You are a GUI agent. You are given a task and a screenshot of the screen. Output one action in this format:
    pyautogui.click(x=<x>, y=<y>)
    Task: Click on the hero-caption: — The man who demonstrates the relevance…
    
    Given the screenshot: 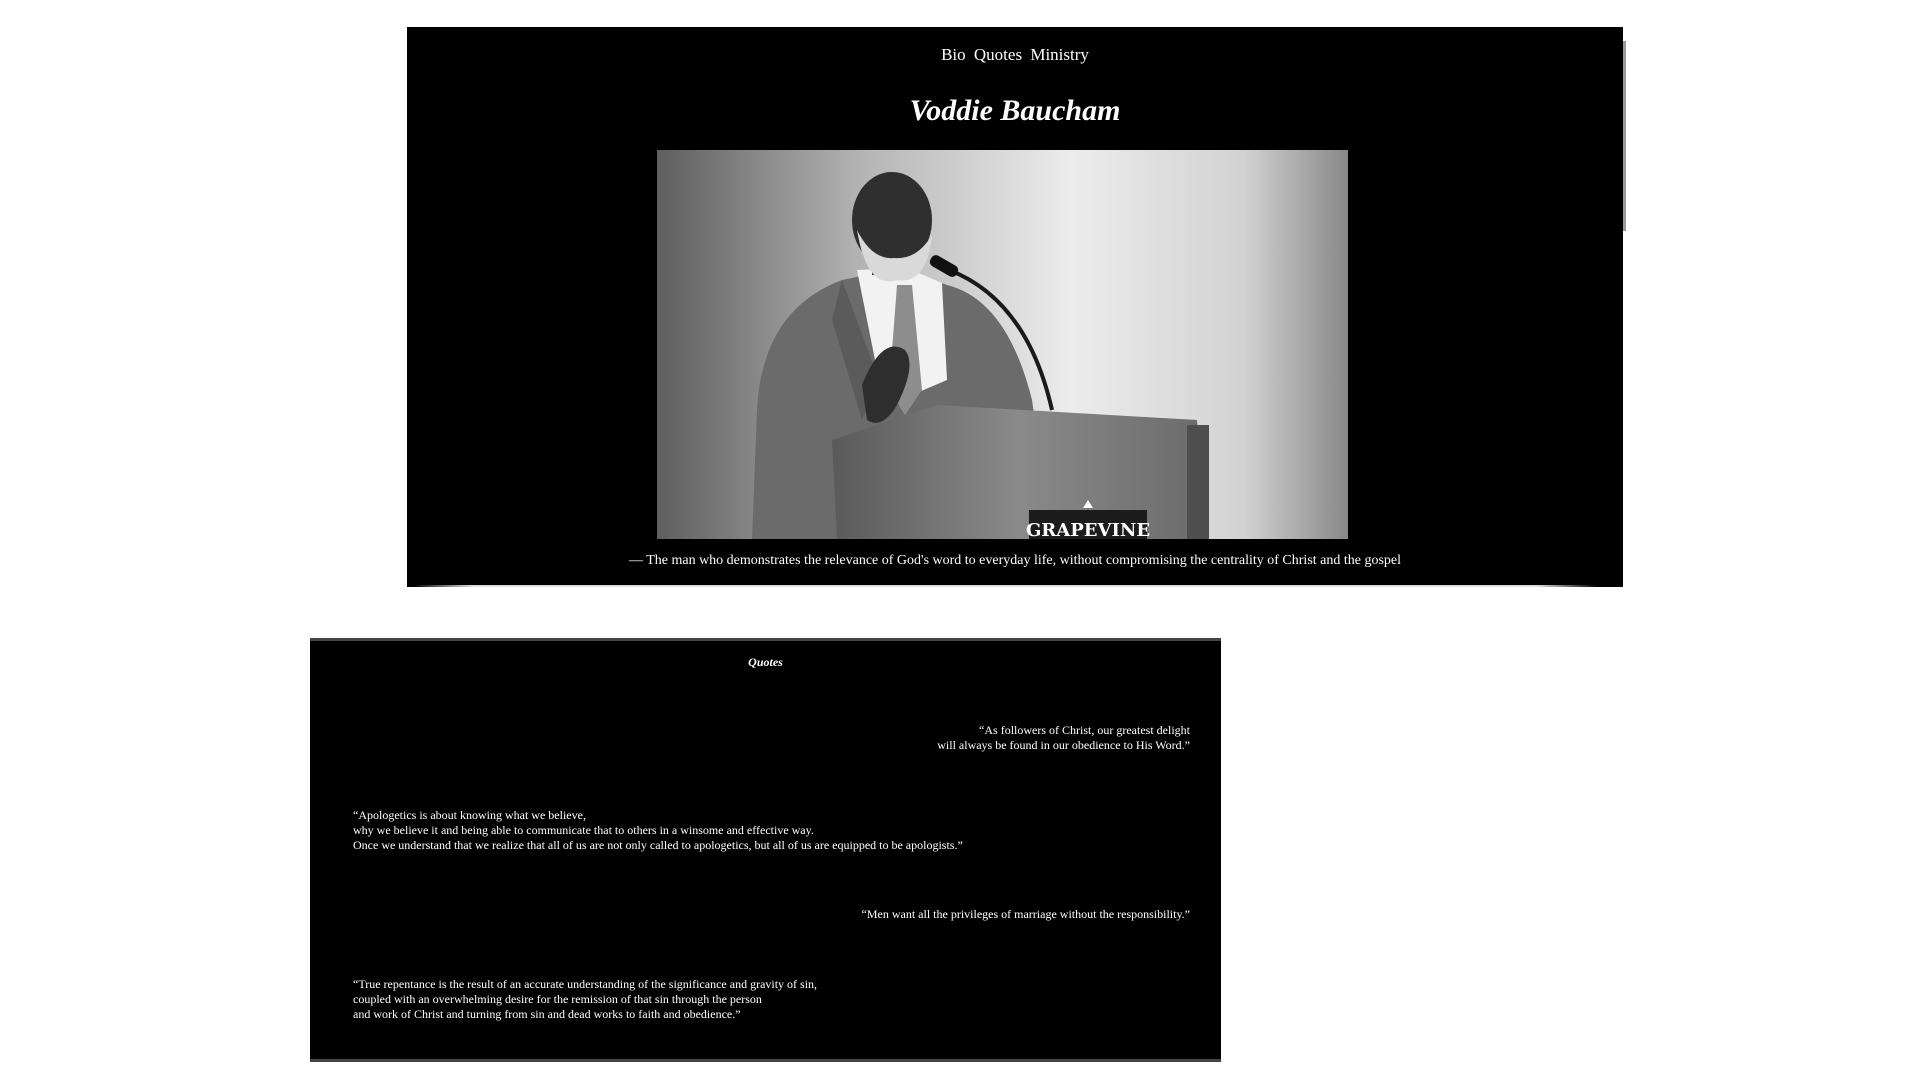 What is the action you would take?
    pyautogui.click(x=1015, y=560)
    